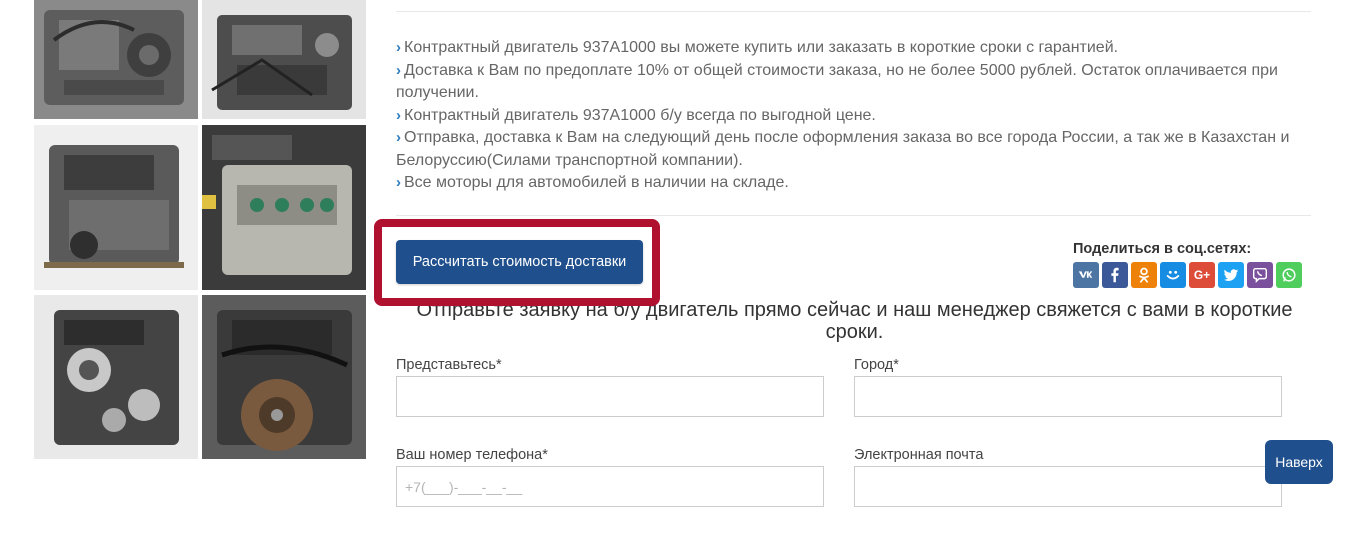 This screenshot has width=1346, height=533. Describe the element at coordinates (610, 396) in the screenshot. I see `name-field` at that location.